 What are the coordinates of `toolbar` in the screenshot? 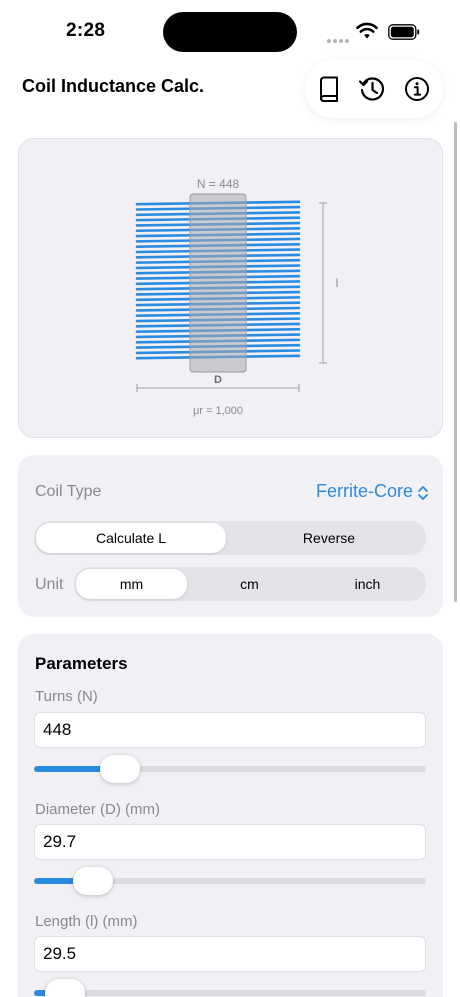 It's located at (374, 89).